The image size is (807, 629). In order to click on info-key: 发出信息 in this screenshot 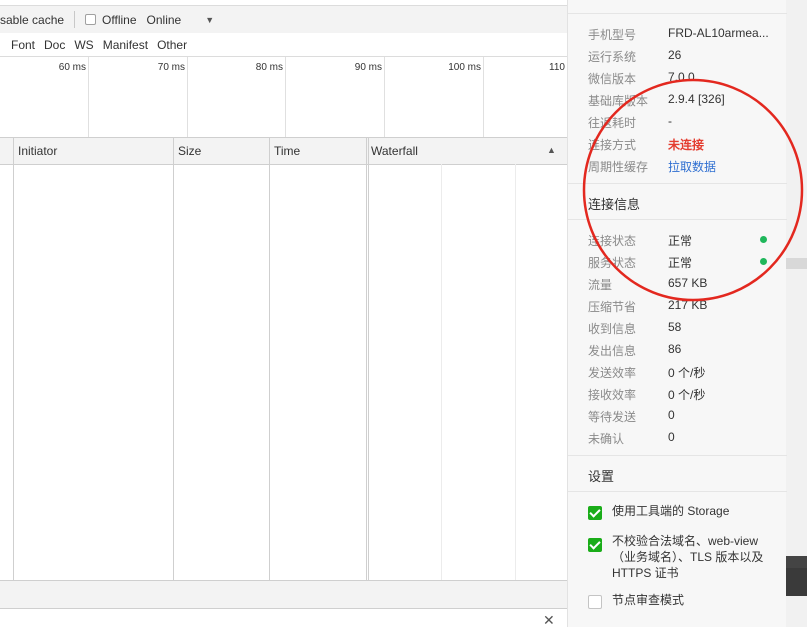, I will do `click(612, 351)`.